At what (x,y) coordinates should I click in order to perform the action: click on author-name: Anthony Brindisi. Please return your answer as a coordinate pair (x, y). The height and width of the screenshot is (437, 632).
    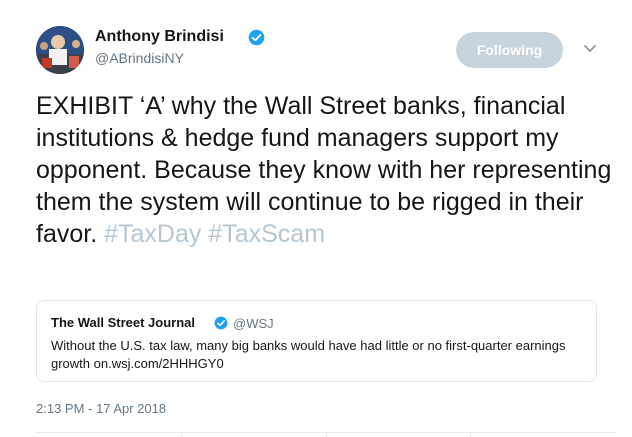
    Looking at the image, I should click on (159, 37).